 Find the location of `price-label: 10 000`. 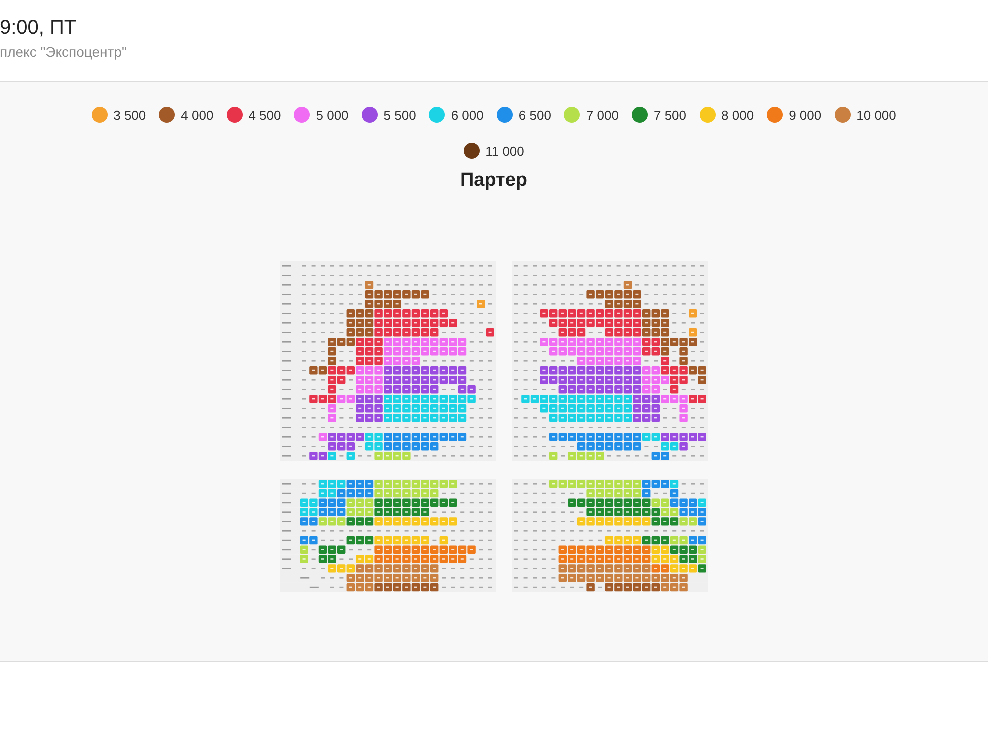

price-label: 10 000 is located at coordinates (876, 115).